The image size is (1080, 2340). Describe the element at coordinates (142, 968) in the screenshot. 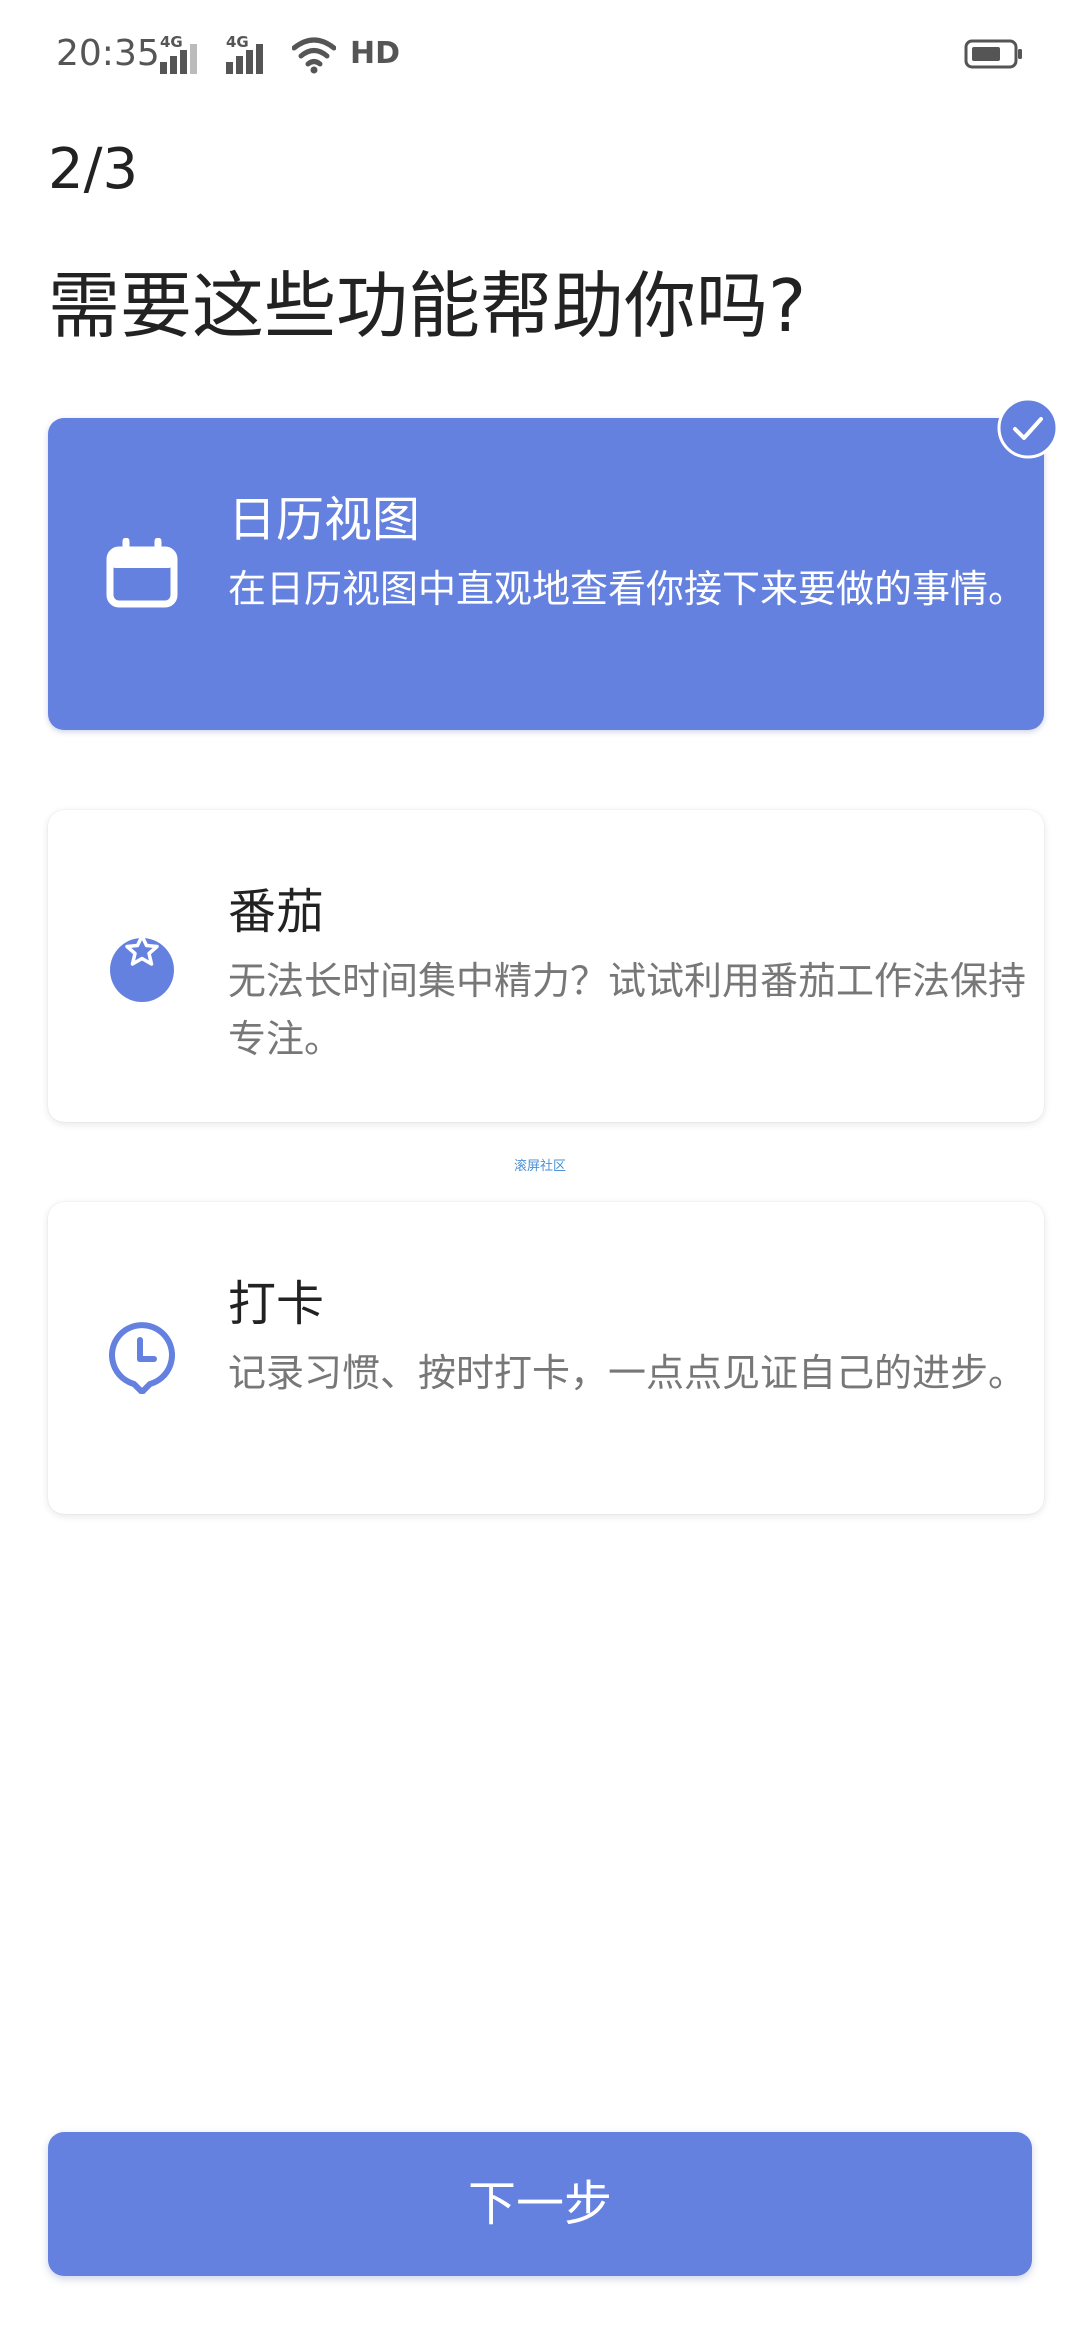

I see `tomato-icon` at that location.